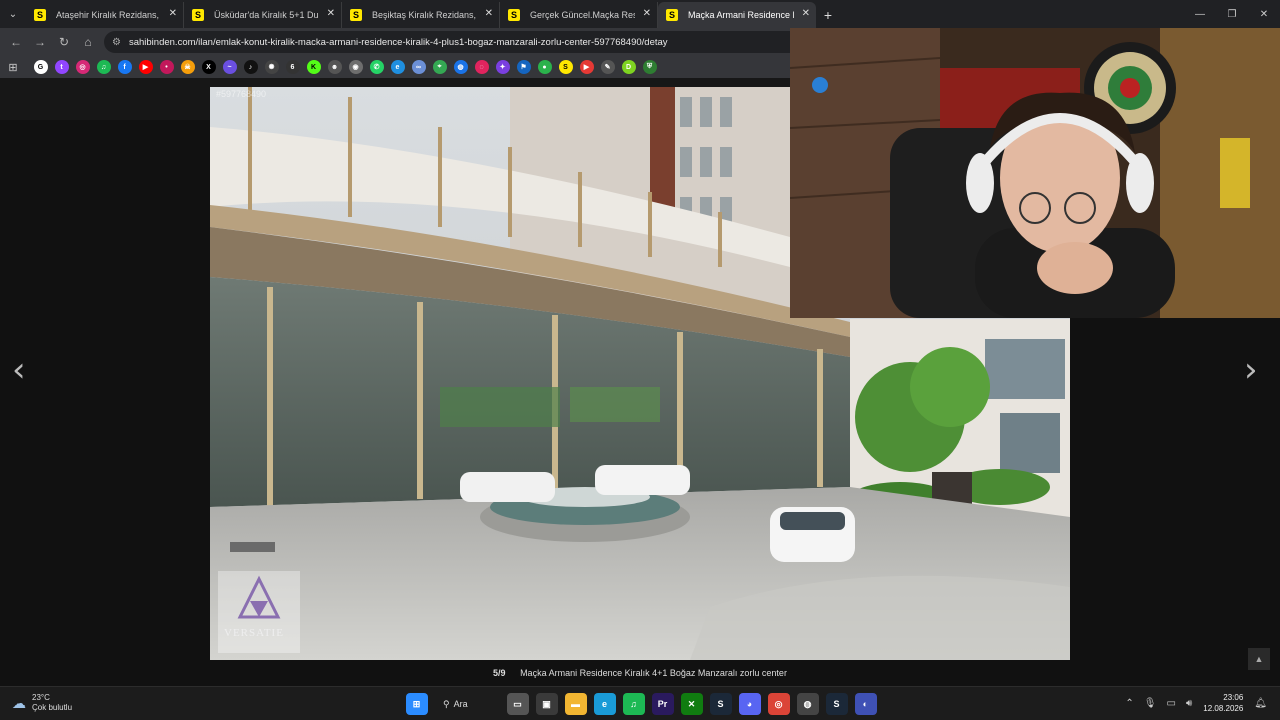 This screenshot has height=720, width=1280. Describe the element at coordinates (741, 15) in the screenshot. I see `tab-title: Maçka Armani Residence Kiralık` at that location.